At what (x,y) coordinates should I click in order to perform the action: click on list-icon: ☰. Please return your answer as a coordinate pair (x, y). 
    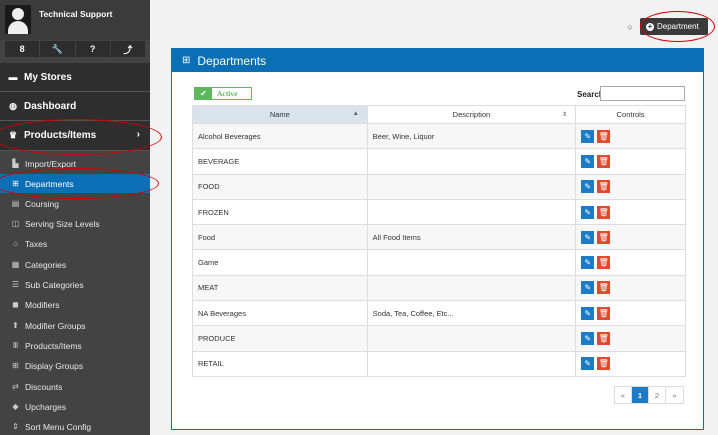
    Looking at the image, I should click on (15, 284).